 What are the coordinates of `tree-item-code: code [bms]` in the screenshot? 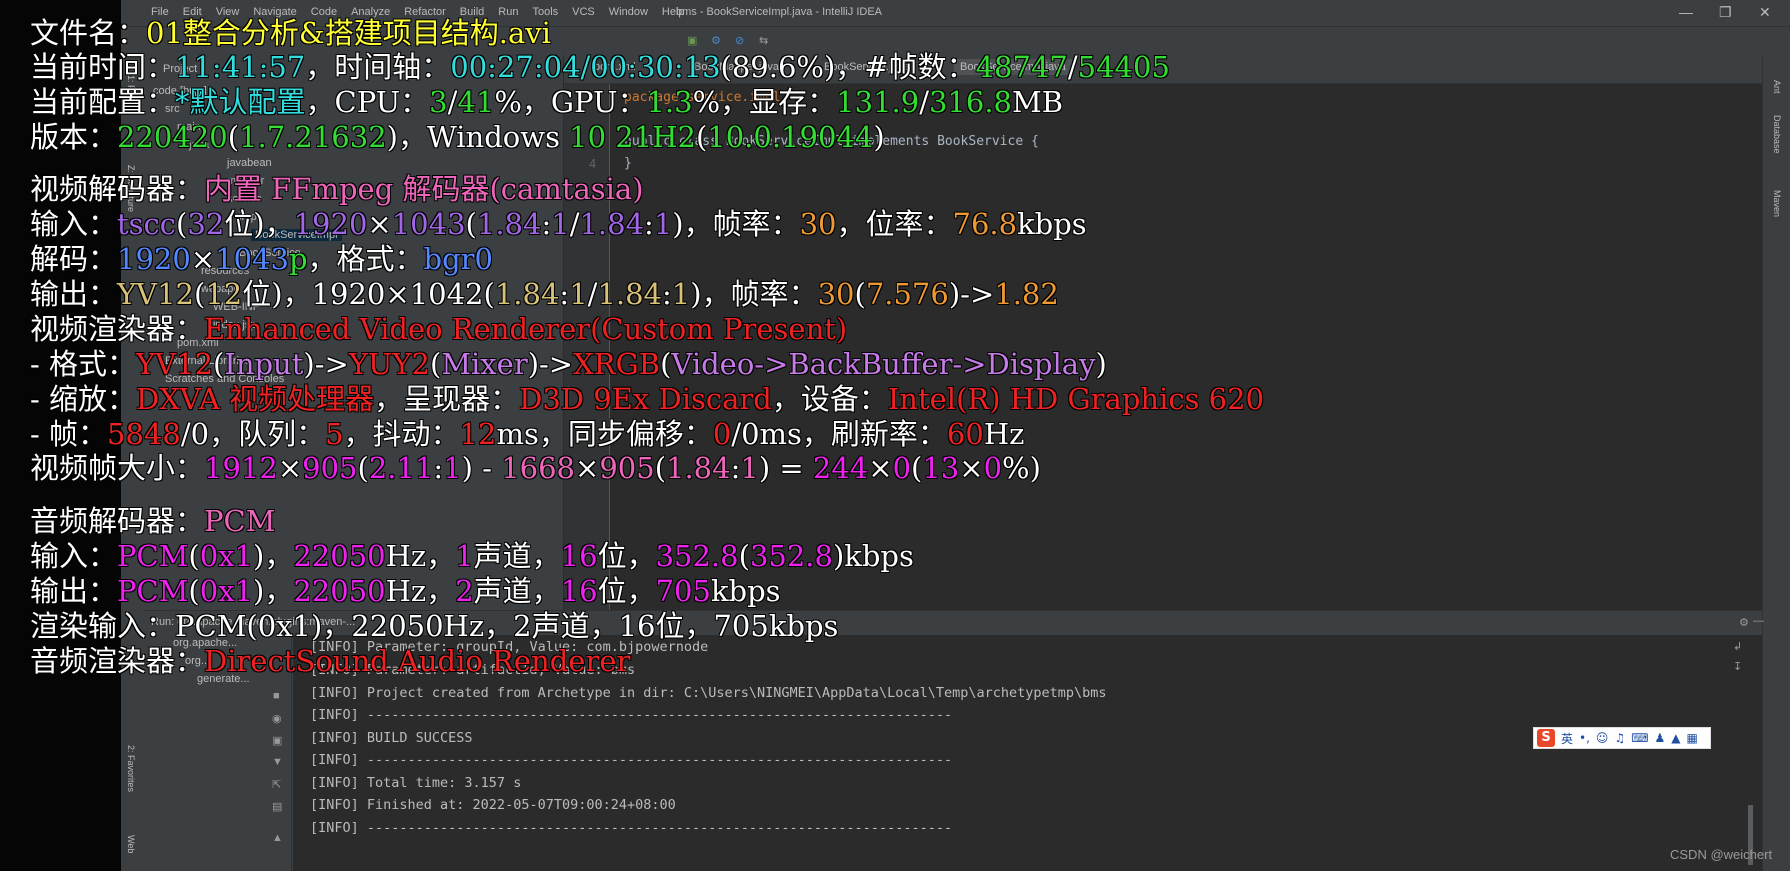 It's located at (180, 91).